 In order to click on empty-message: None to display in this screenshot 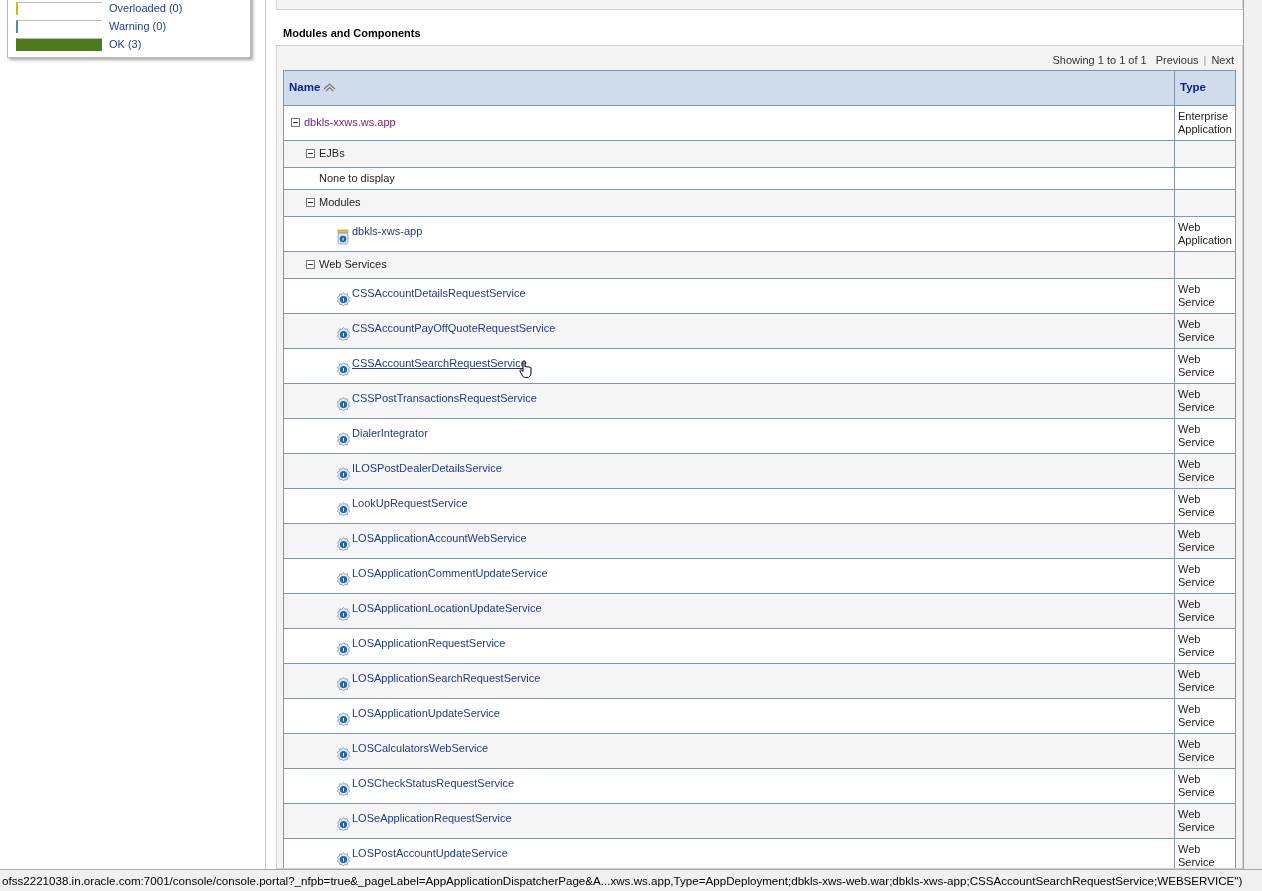, I will do `click(357, 178)`.